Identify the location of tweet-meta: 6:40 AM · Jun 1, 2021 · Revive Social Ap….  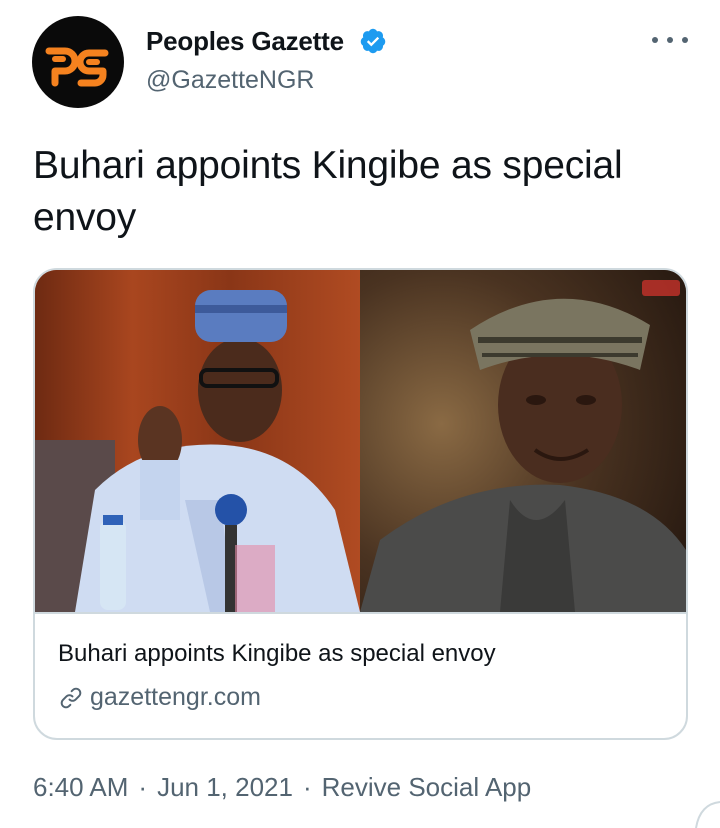
(282, 787).